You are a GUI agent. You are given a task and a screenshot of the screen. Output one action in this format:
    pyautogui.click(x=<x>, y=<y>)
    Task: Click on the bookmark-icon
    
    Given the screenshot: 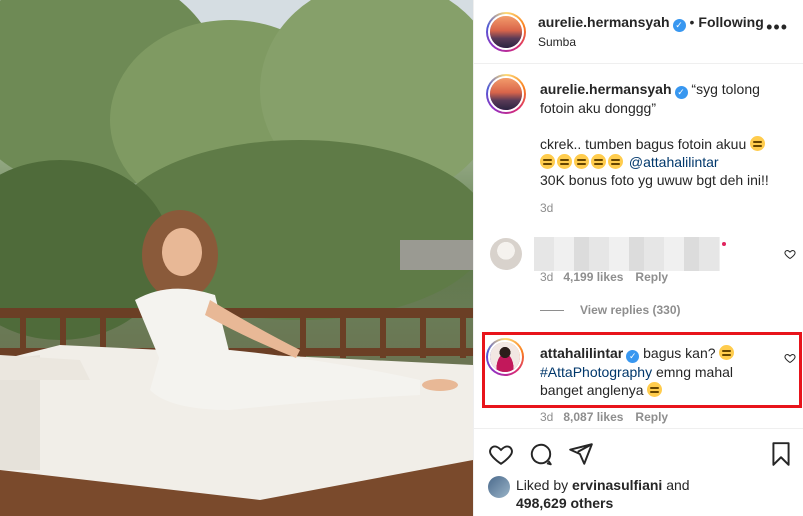 What is the action you would take?
    pyautogui.click(x=781, y=454)
    